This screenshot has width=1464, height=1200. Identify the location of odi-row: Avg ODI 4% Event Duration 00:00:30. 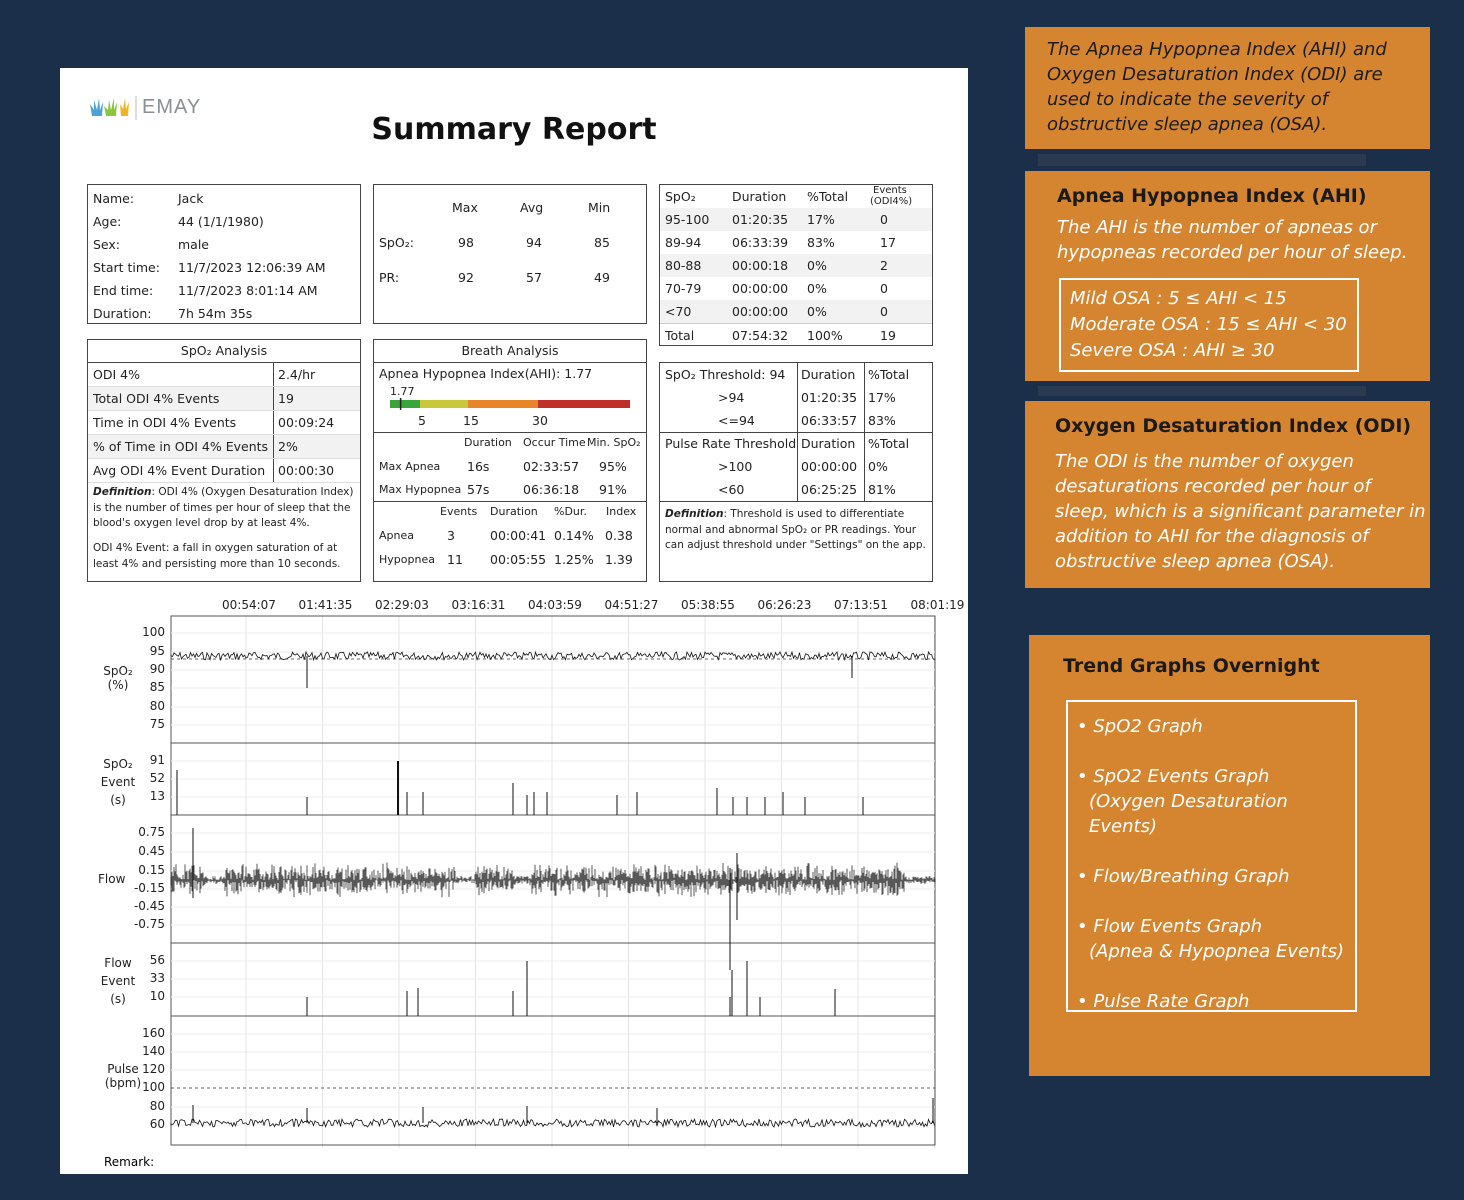
(224, 471).